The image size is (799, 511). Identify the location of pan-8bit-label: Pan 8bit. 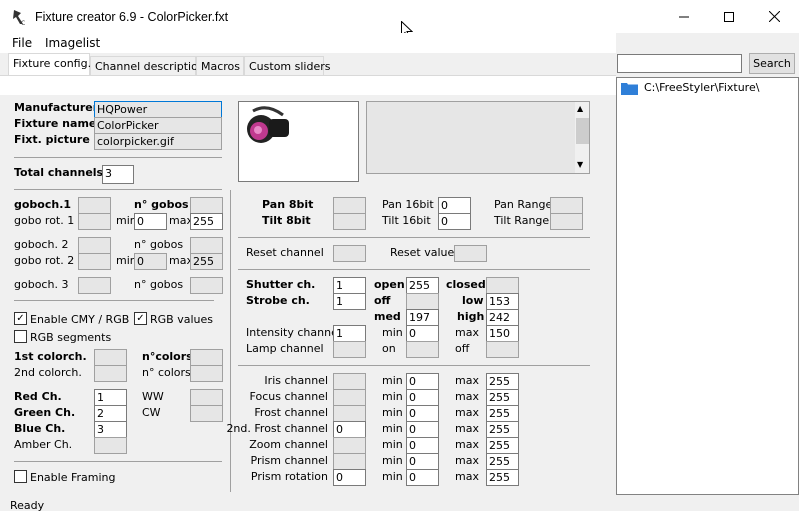
(288, 204).